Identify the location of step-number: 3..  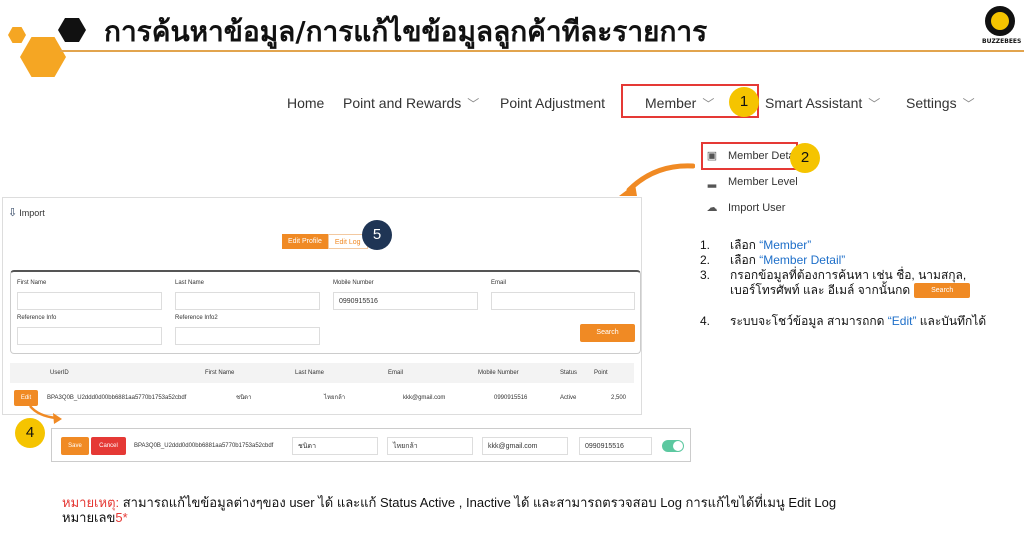
(705, 275).